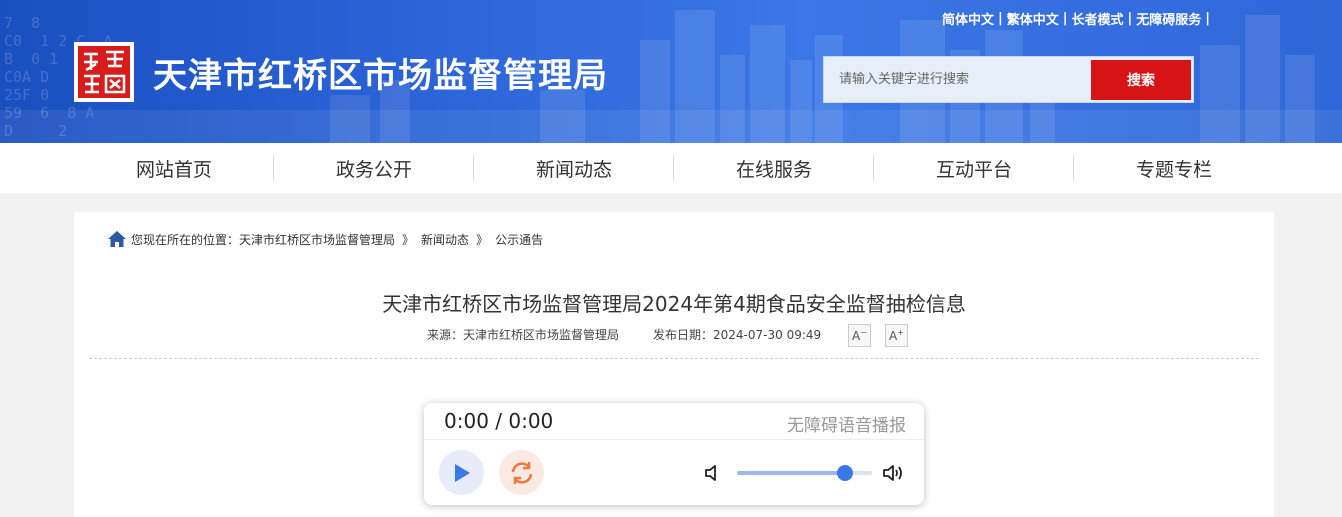 The width and height of the screenshot is (1342, 517). I want to click on player-time: 0:00 / 0:00, so click(499, 421).